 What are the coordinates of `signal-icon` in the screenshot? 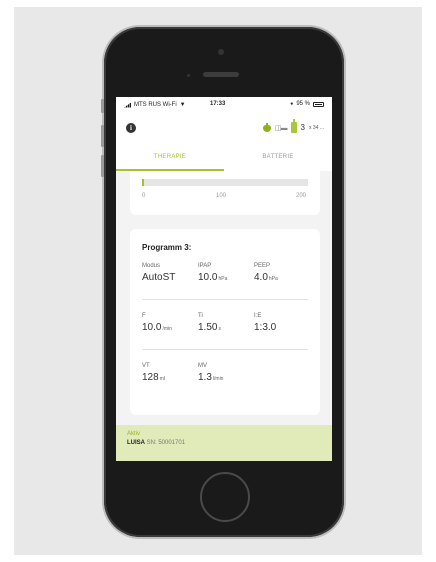 It's located at (127, 105).